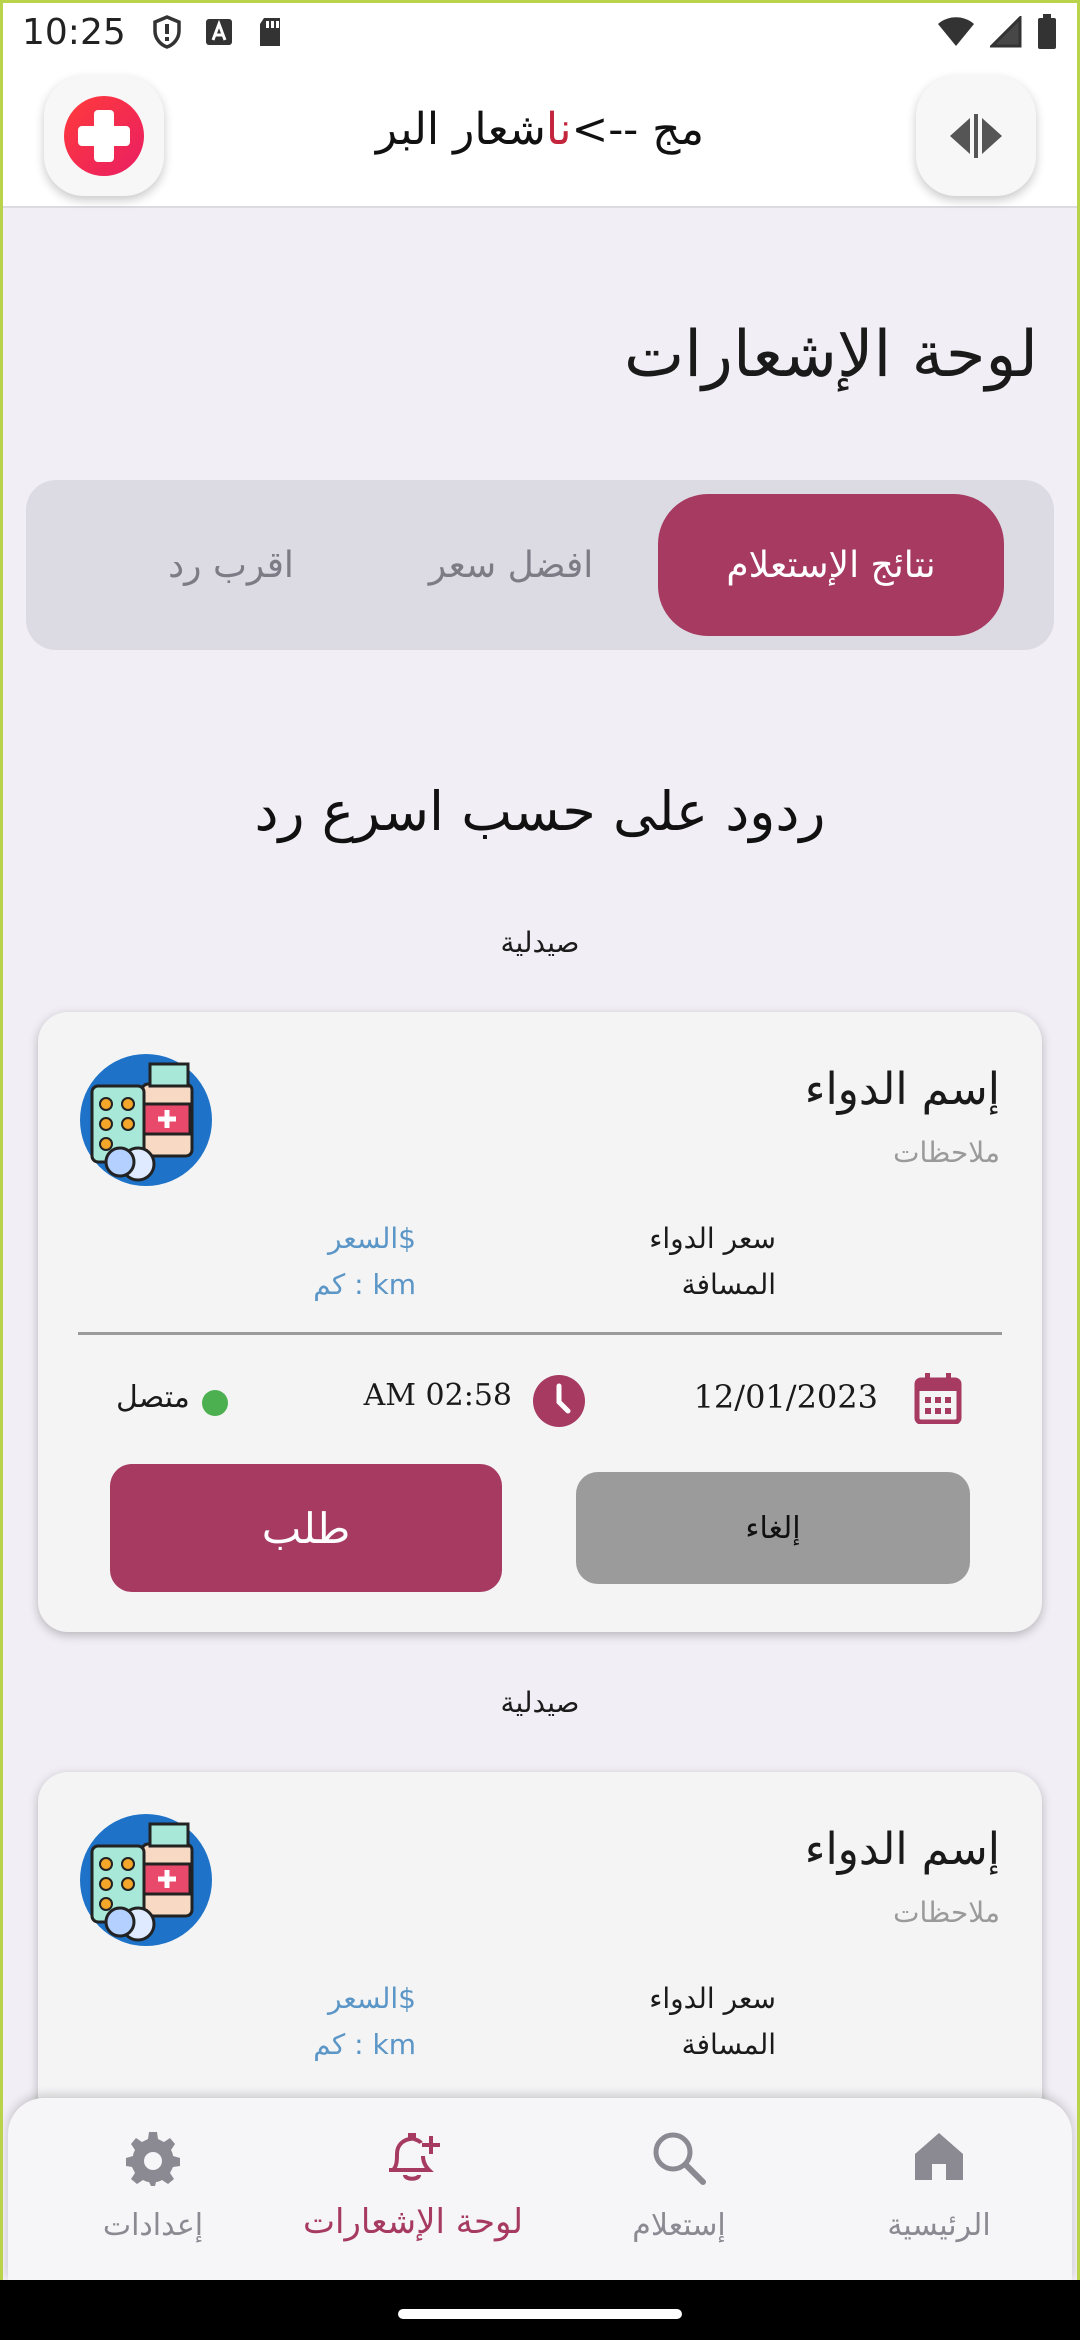 The height and width of the screenshot is (2340, 1080). I want to click on left-right-arrows-icon, so click(976, 136).